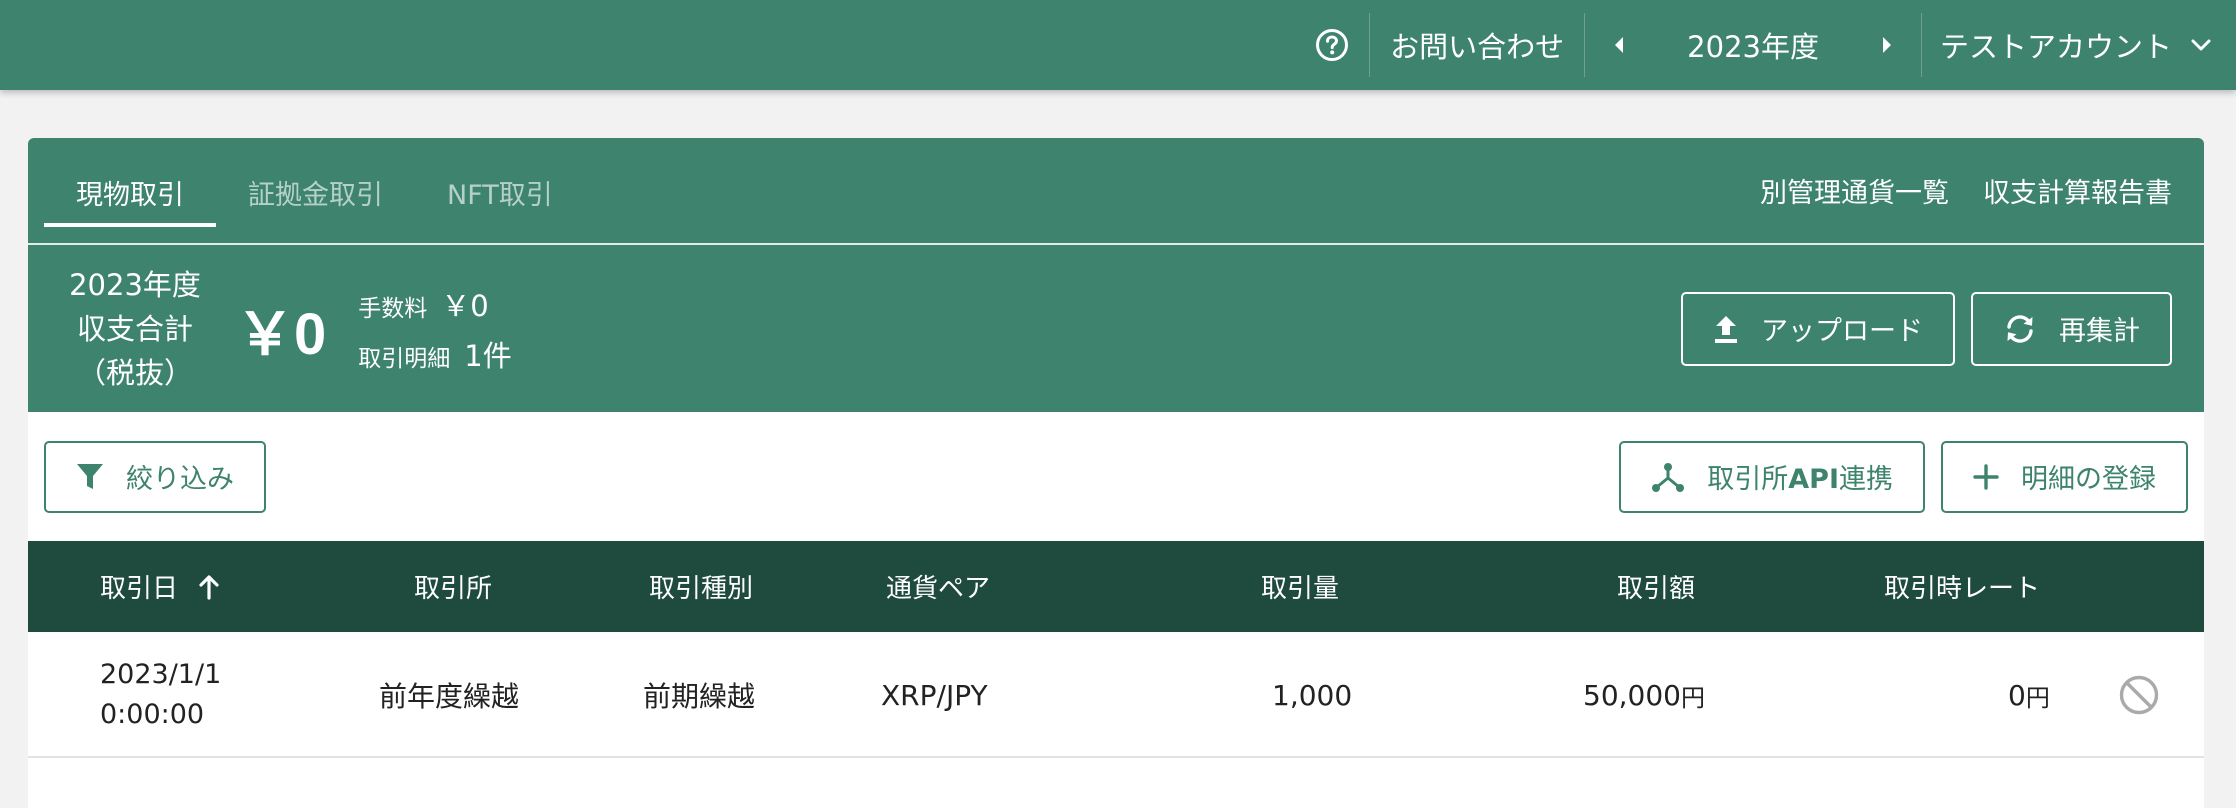  I want to click on question-circle-icon, so click(1332, 45).